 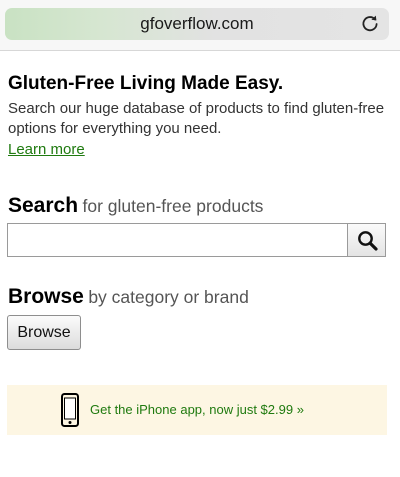 I want to click on address-bar: gfoverflow.com, so click(x=197, y=24).